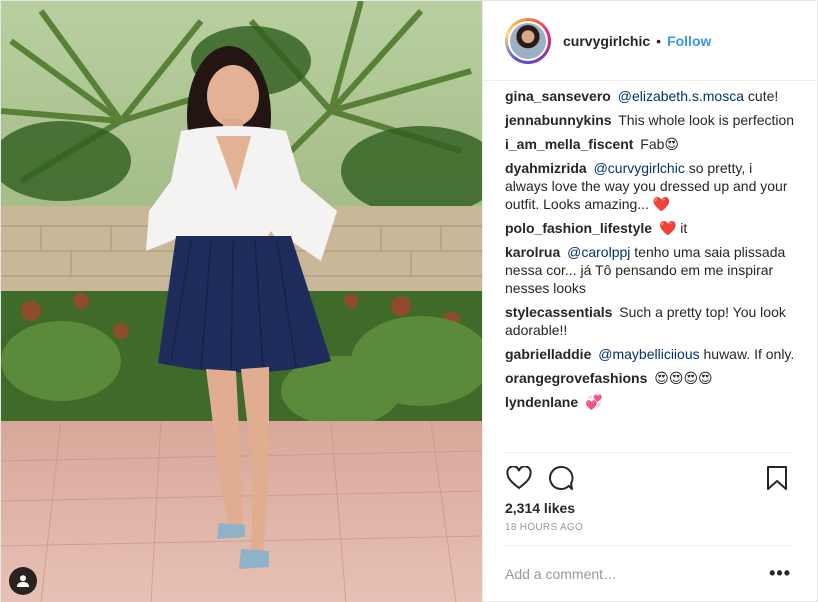 The width and height of the screenshot is (818, 602). Describe the element at coordinates (780, 573) in the screenshot. I see `more-options-icon: •••` at that location.